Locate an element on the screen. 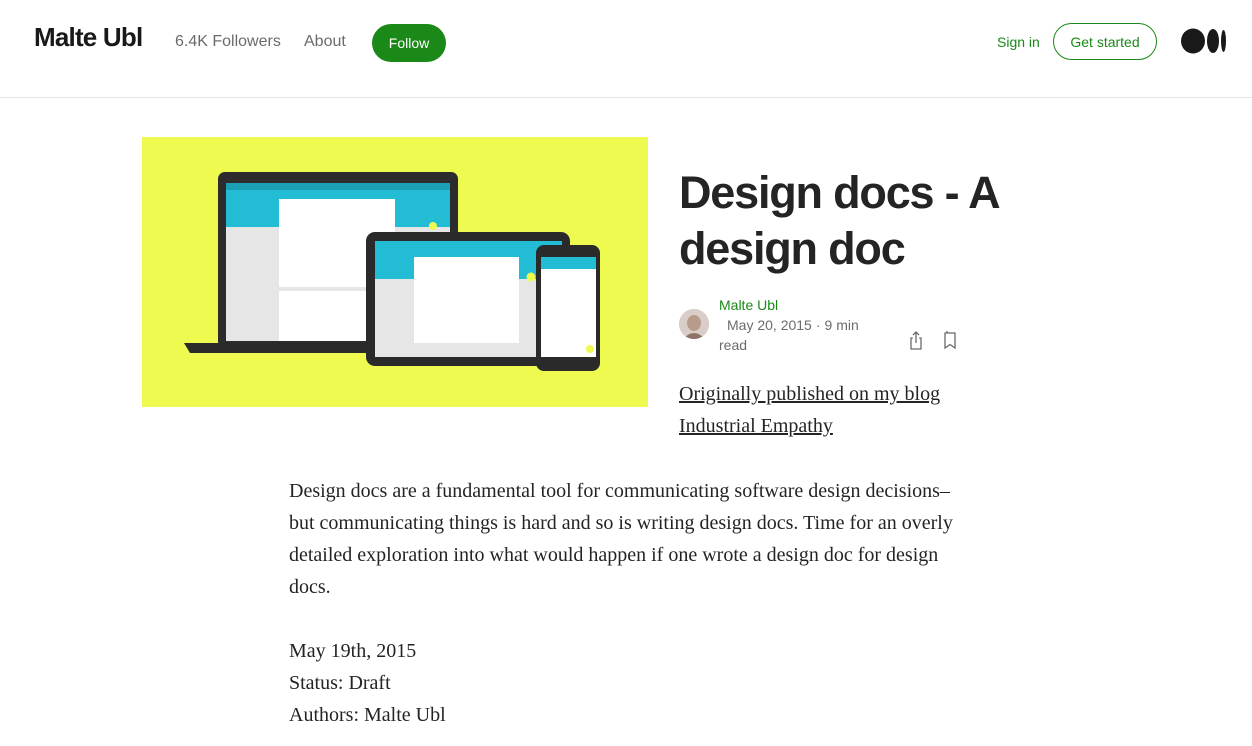 This screenshot has width=1252, height=746. author-photo is located at coordinates (694, 324).